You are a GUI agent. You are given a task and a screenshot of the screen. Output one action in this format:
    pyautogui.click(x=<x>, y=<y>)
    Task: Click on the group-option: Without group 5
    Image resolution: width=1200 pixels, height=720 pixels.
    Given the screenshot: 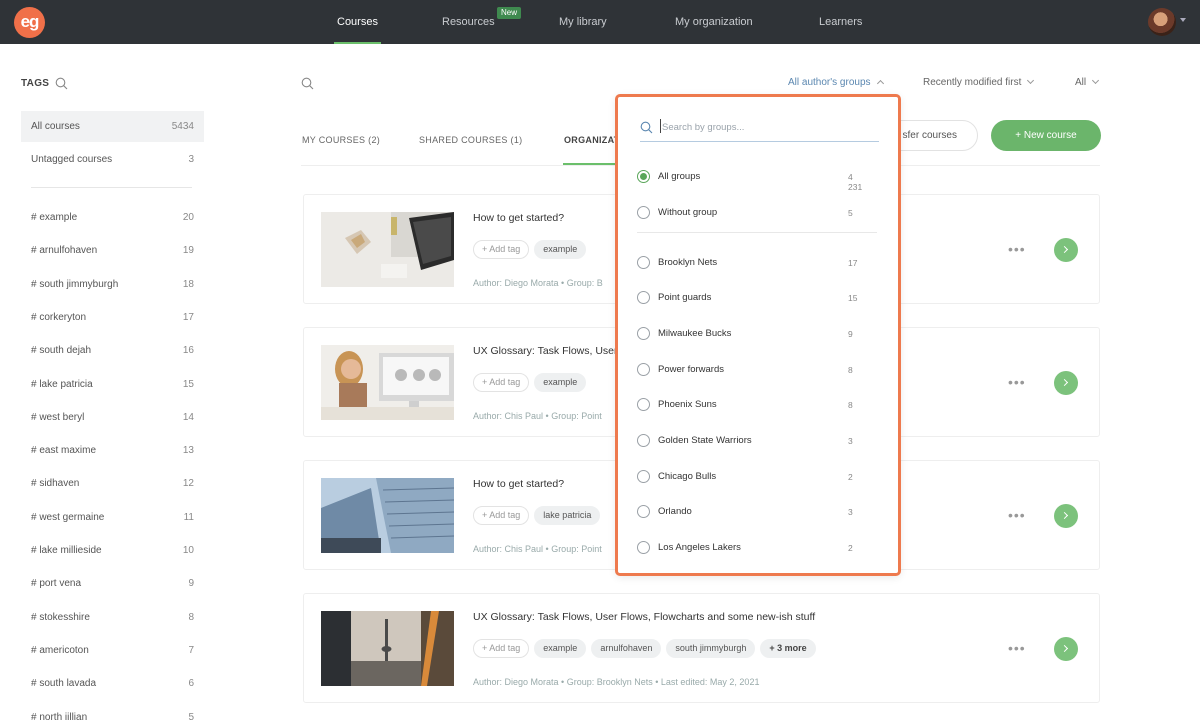 What is the action you would take?
    pyautogui.click(x=752, y=213)
    